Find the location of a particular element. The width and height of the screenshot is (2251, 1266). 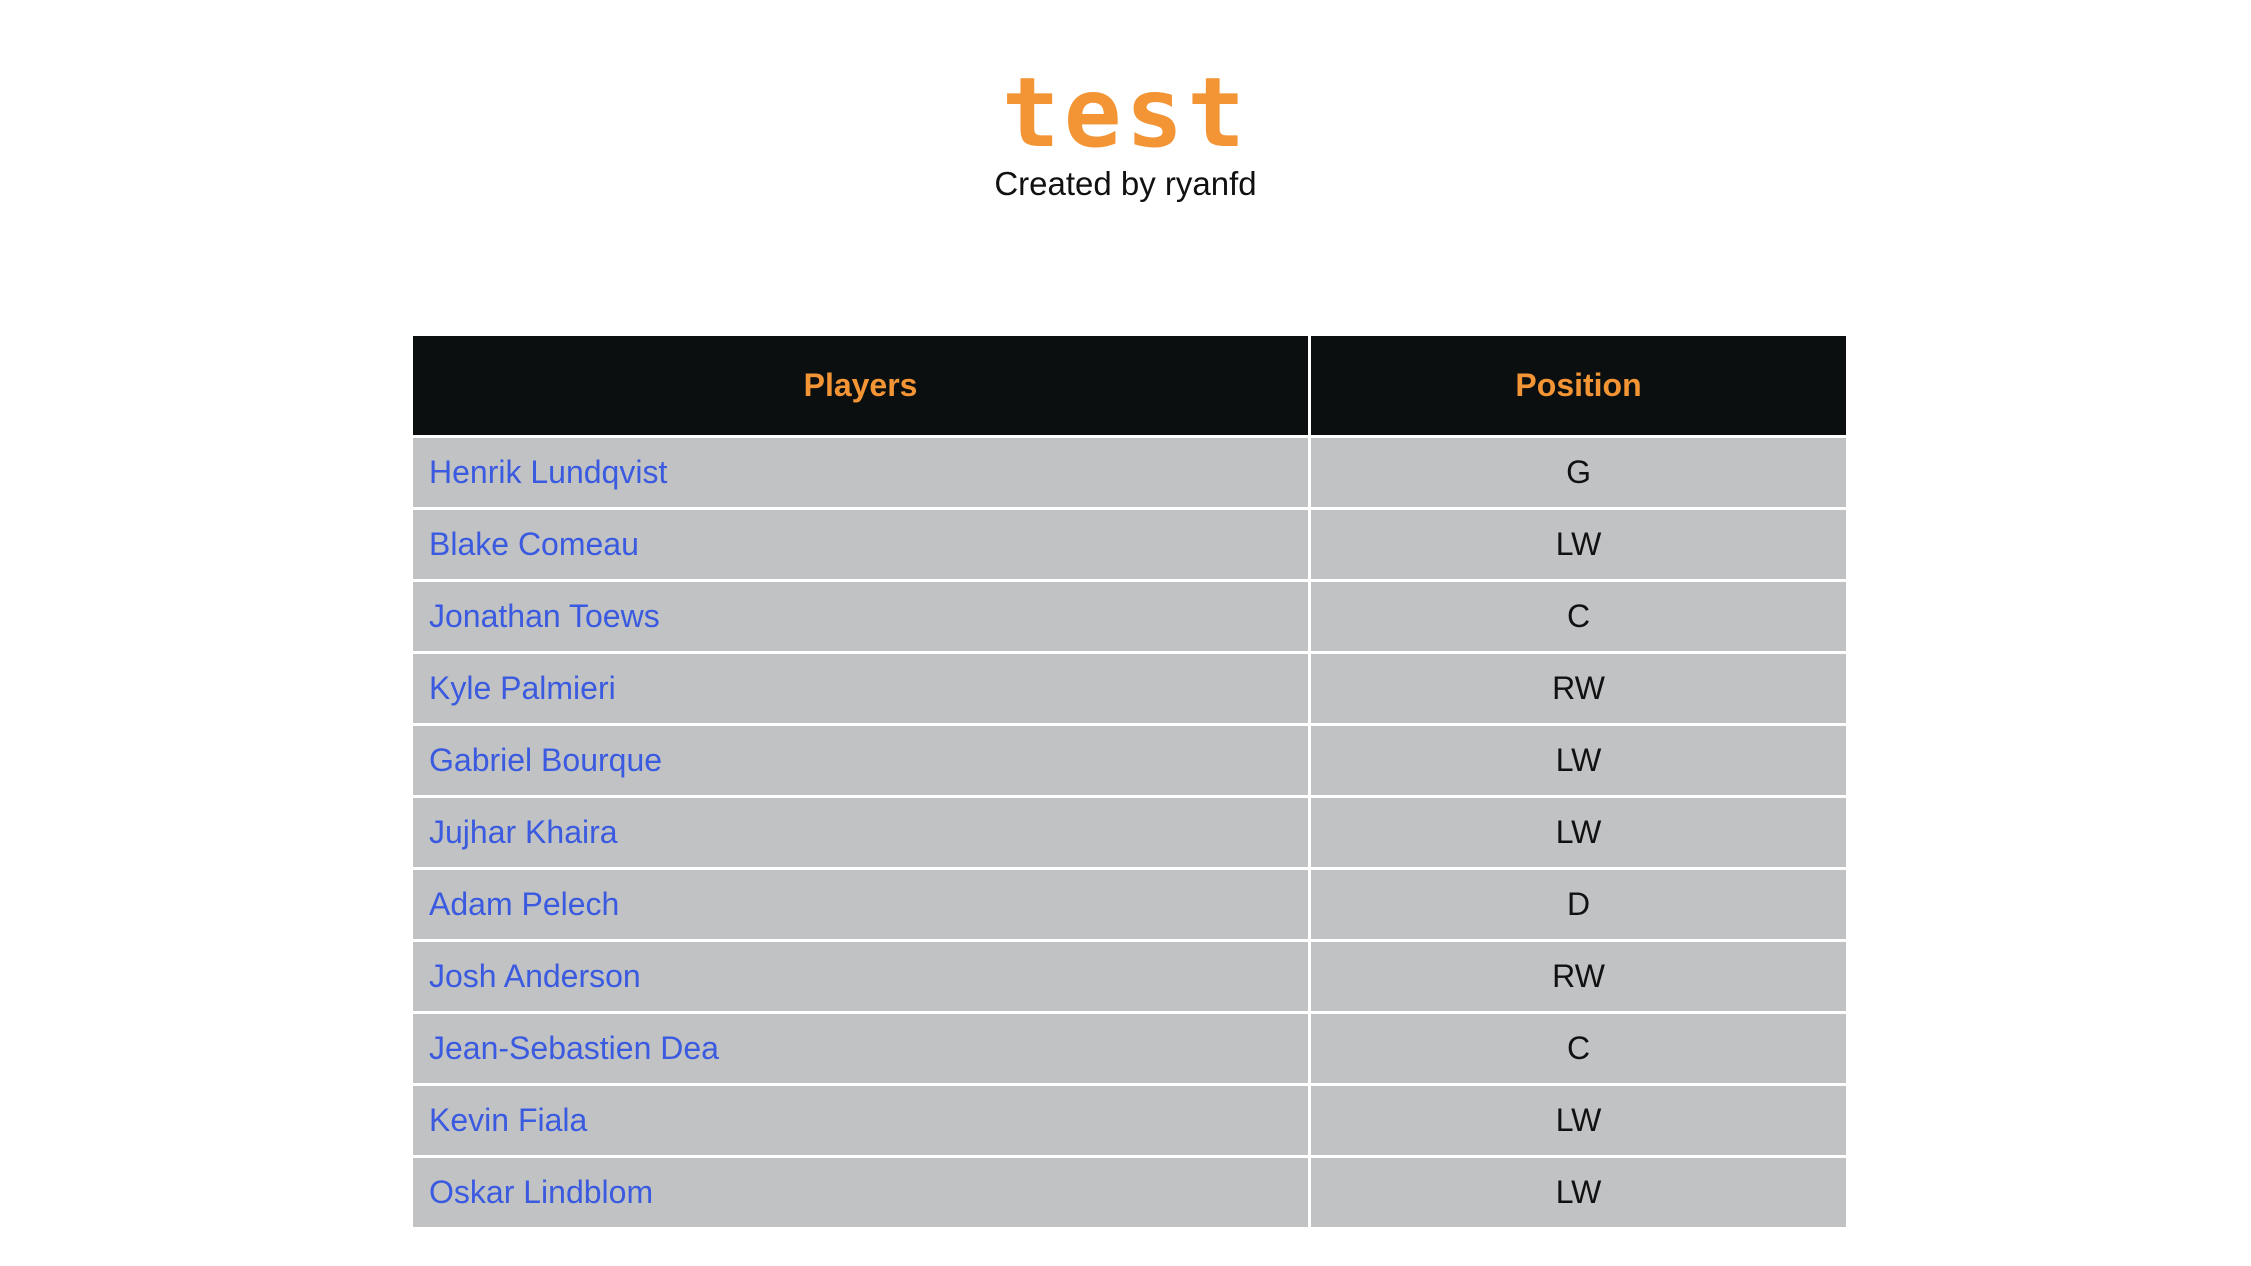

table-row: Henrik Lundqvist G is located at coordinates (1129, 472).